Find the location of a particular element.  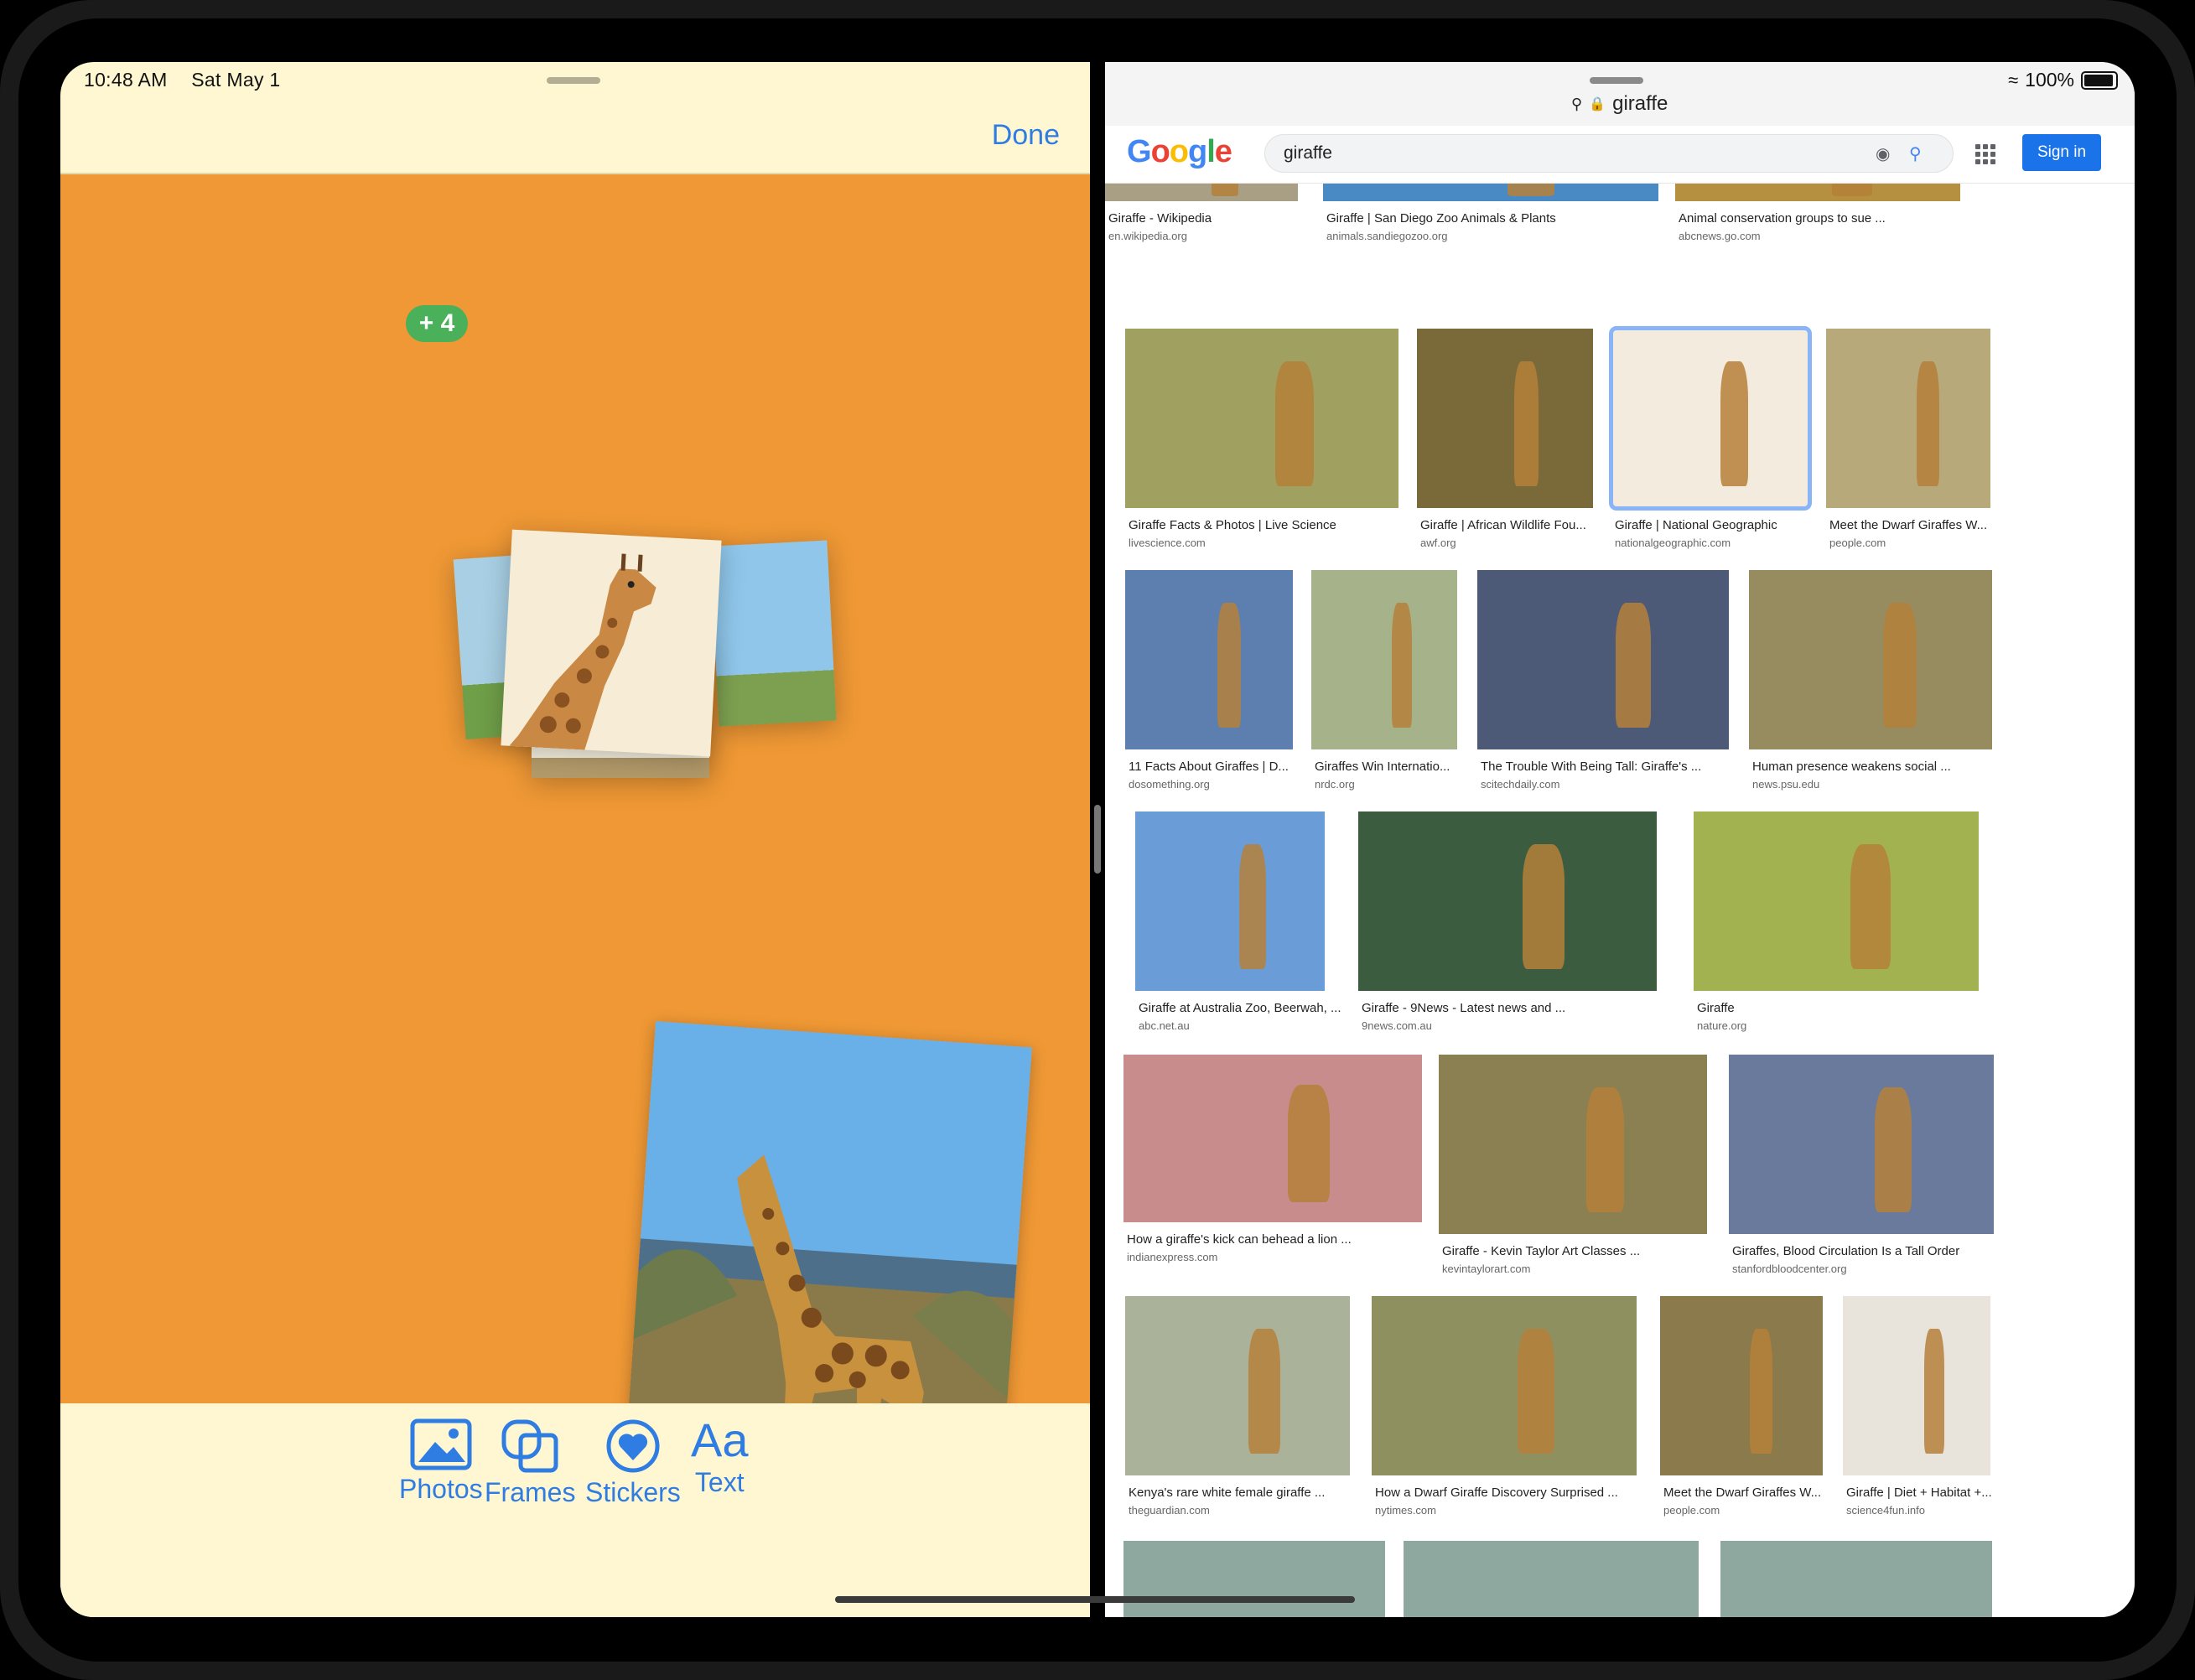

text-tool: Aa Text is located at coordinates (720, 1455).